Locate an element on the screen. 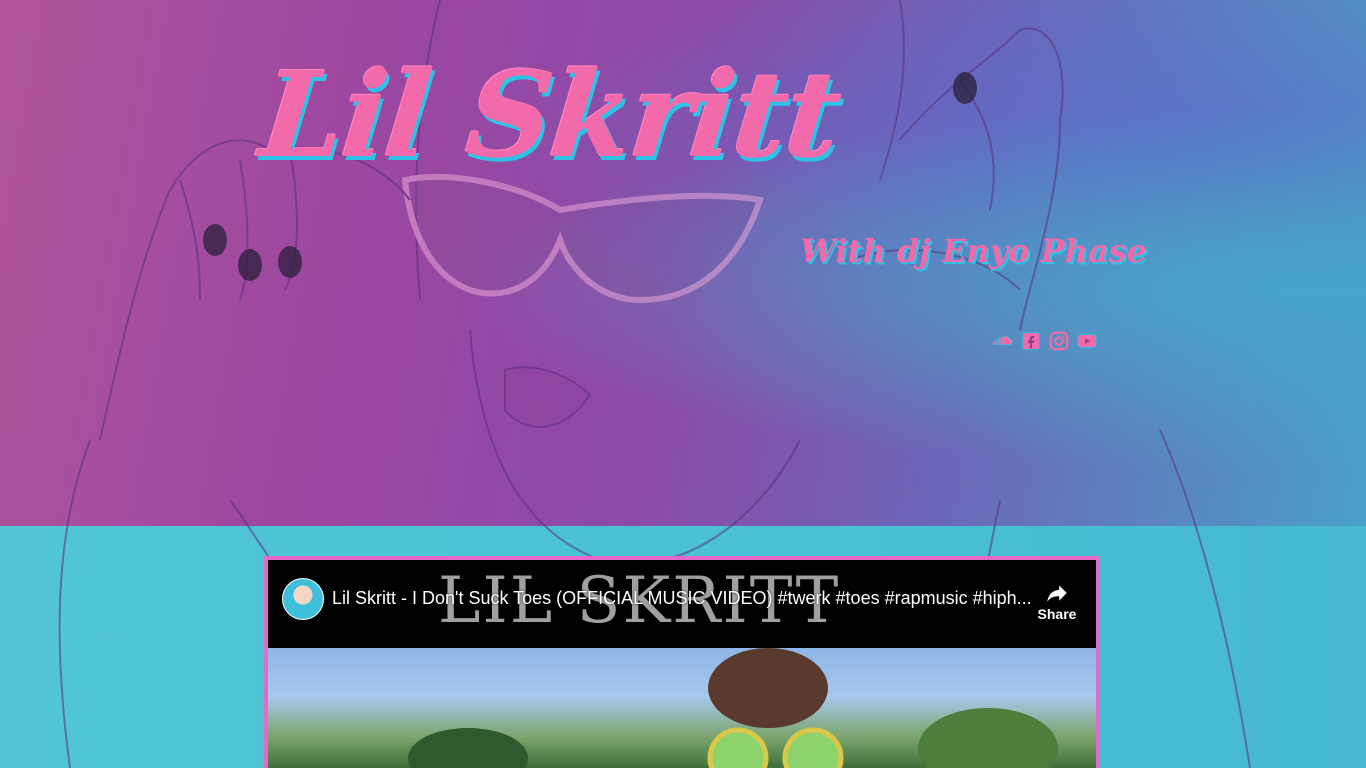 Image resolution: width=1366 pixels, height=768 pixels. instagram-icon is located at coordinates (1059, 341).